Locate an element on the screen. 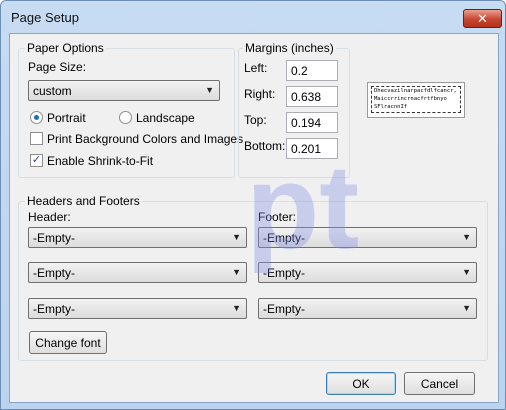 Image resolution: width=506 pixels, height=410 pixels. header-left-select: -Empty- ▼ is located at coordinates (137, 237).